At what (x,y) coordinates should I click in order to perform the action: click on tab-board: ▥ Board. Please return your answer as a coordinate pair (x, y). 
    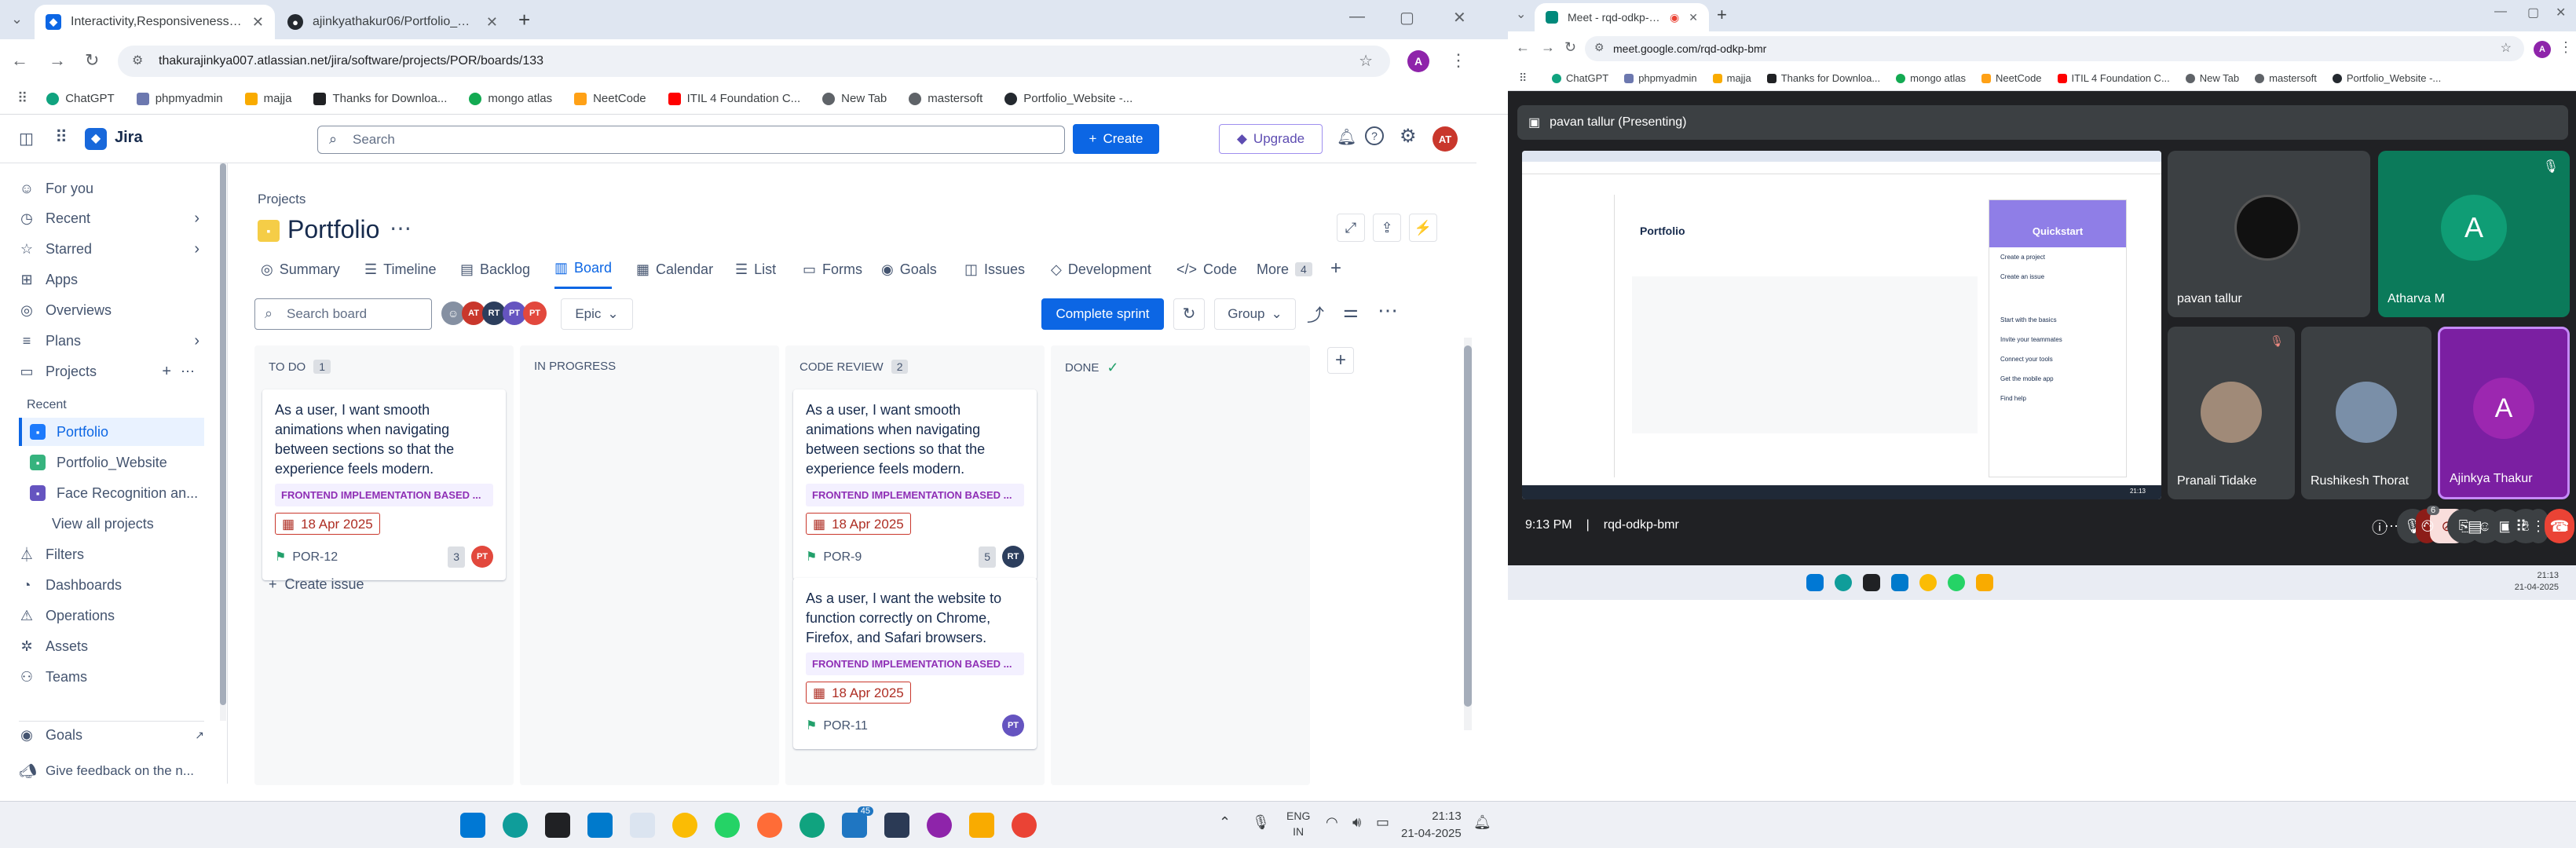
    Looking at the image, I should click on (583, 269).